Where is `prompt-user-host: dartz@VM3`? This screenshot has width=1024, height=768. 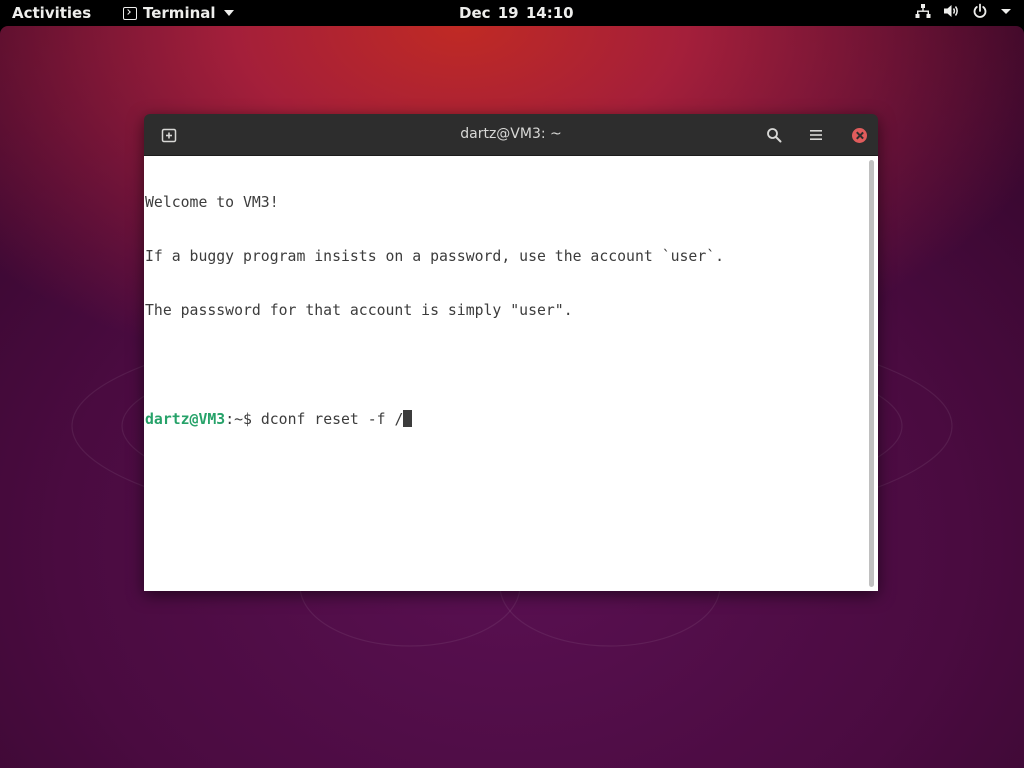
prompt-user-host: dartz@VM3 is located at coordinates (185, 419).